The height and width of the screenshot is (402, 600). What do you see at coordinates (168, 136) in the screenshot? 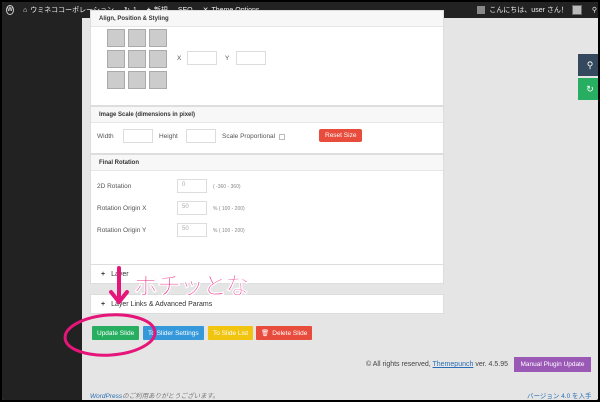
I see `height-label: Height` at bounding box center [168, 136].